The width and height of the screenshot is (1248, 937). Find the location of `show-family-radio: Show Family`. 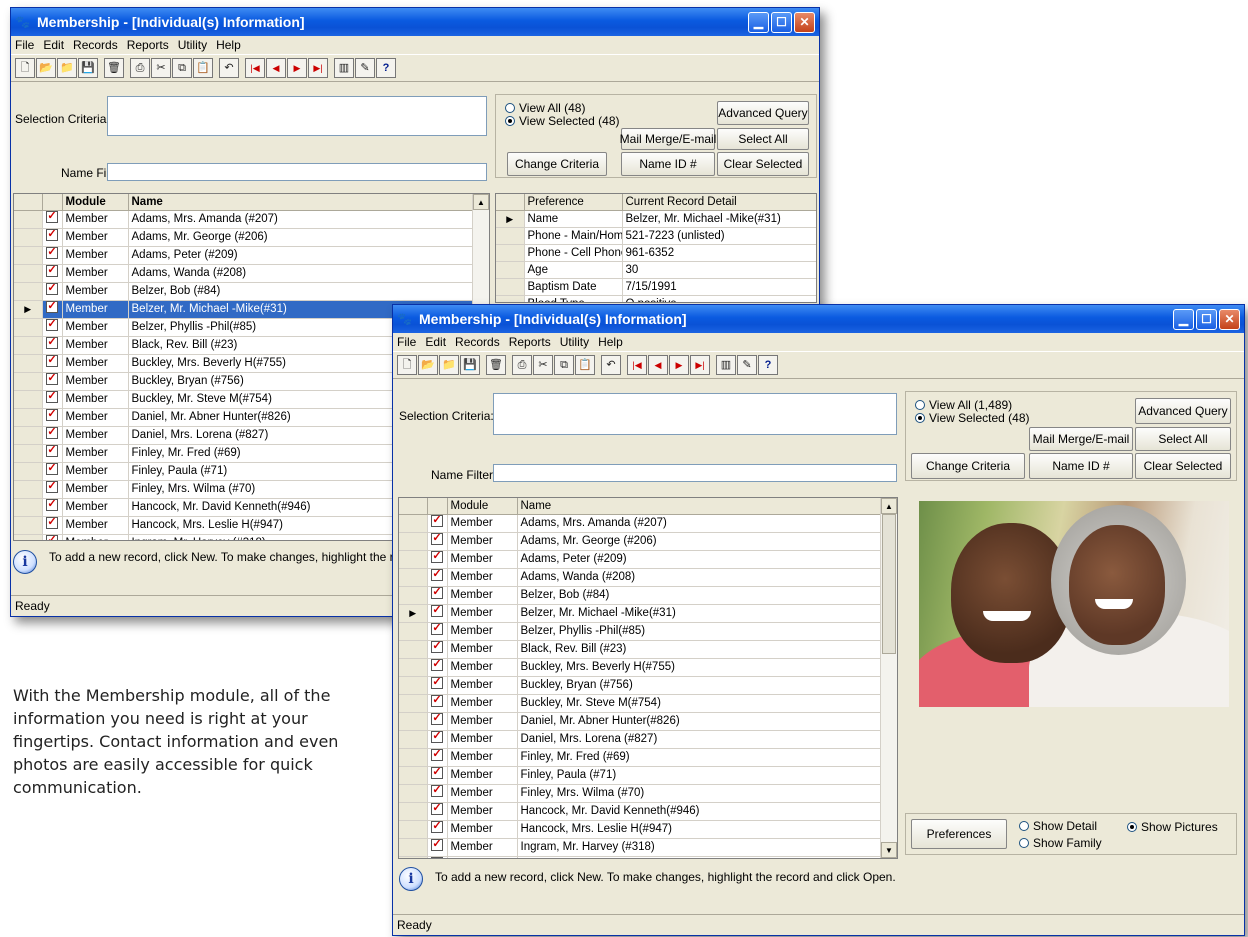

show-family-radio: Show Family is located at coordinates (1060, 843).